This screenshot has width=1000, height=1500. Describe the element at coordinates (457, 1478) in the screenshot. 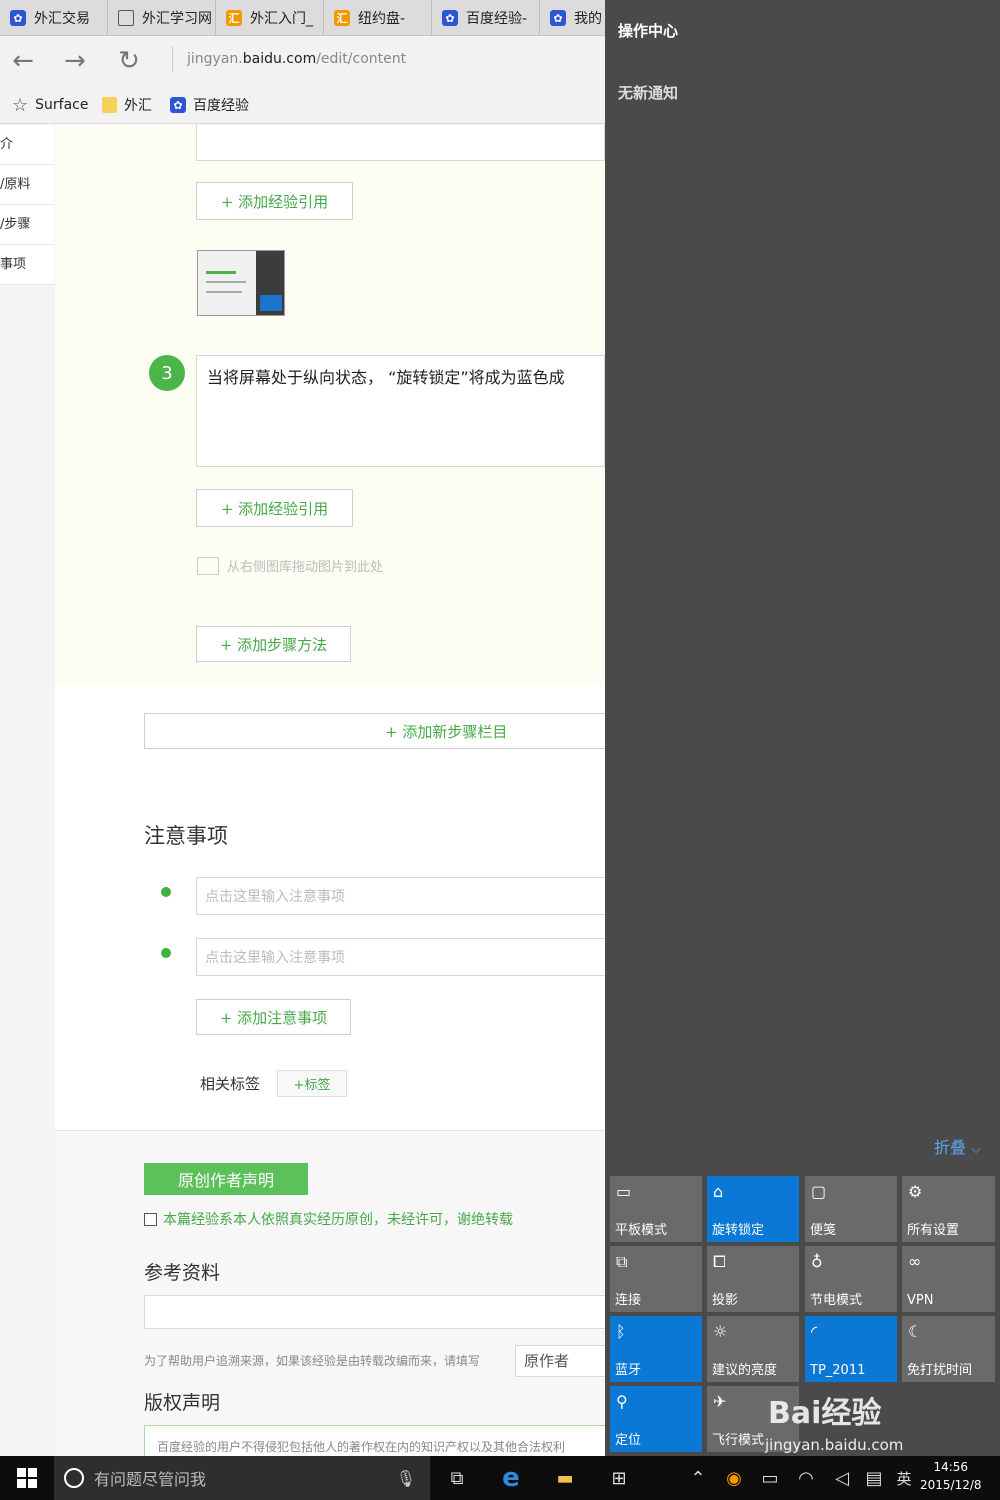

I see `task-view-icon: ⧉` at that location.